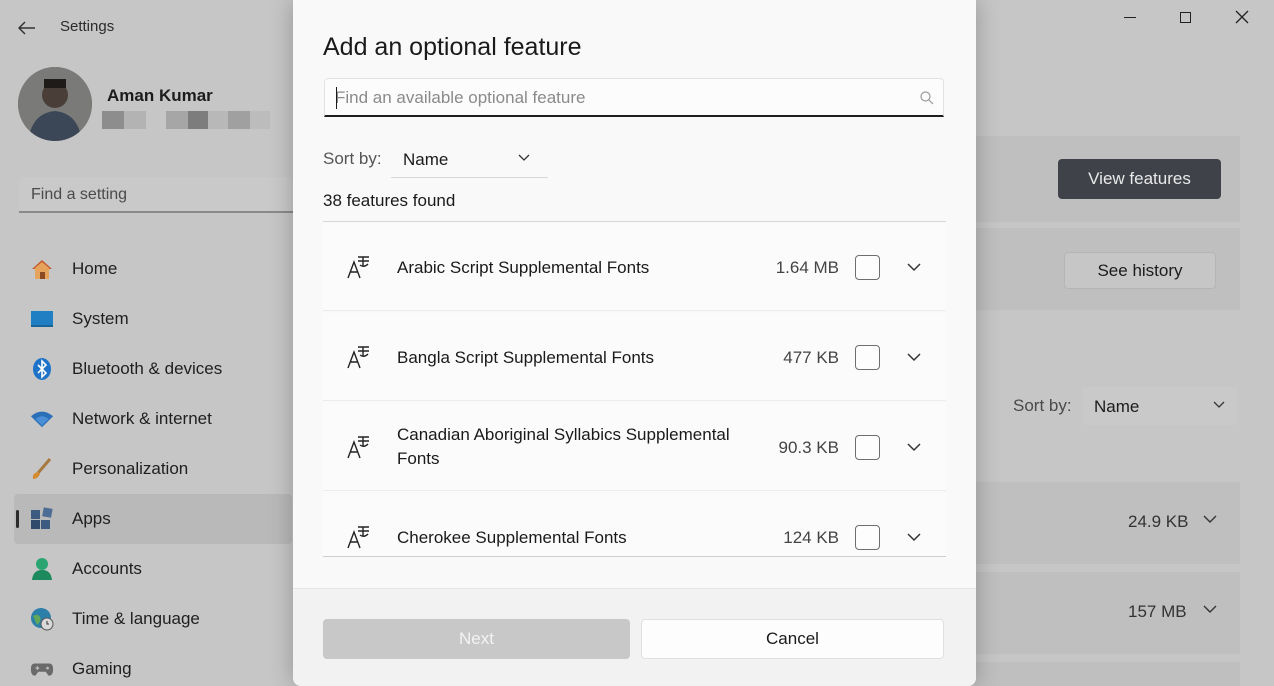 The image size is (1274, 686). Describe the element at coordinates (42, 469) in the screenshot. I see `brush-icon` at that location.